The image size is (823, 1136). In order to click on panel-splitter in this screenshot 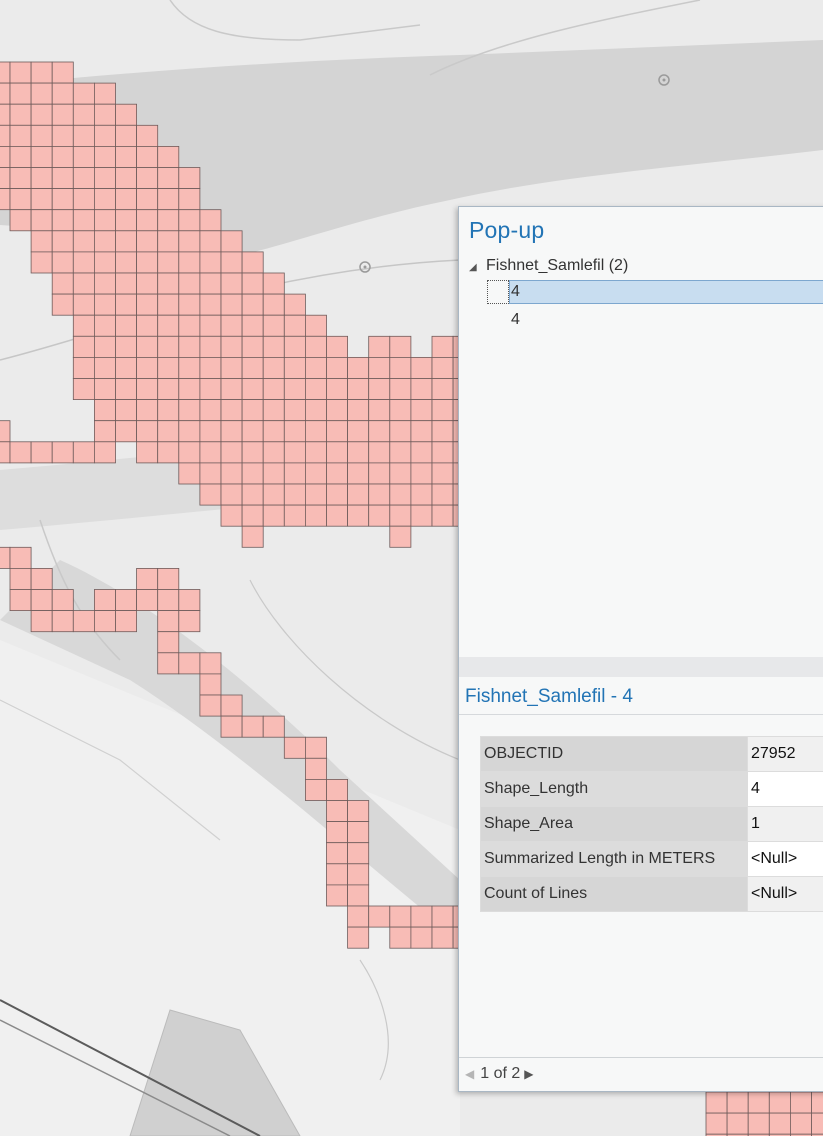, I will do `click(641, 667)`.